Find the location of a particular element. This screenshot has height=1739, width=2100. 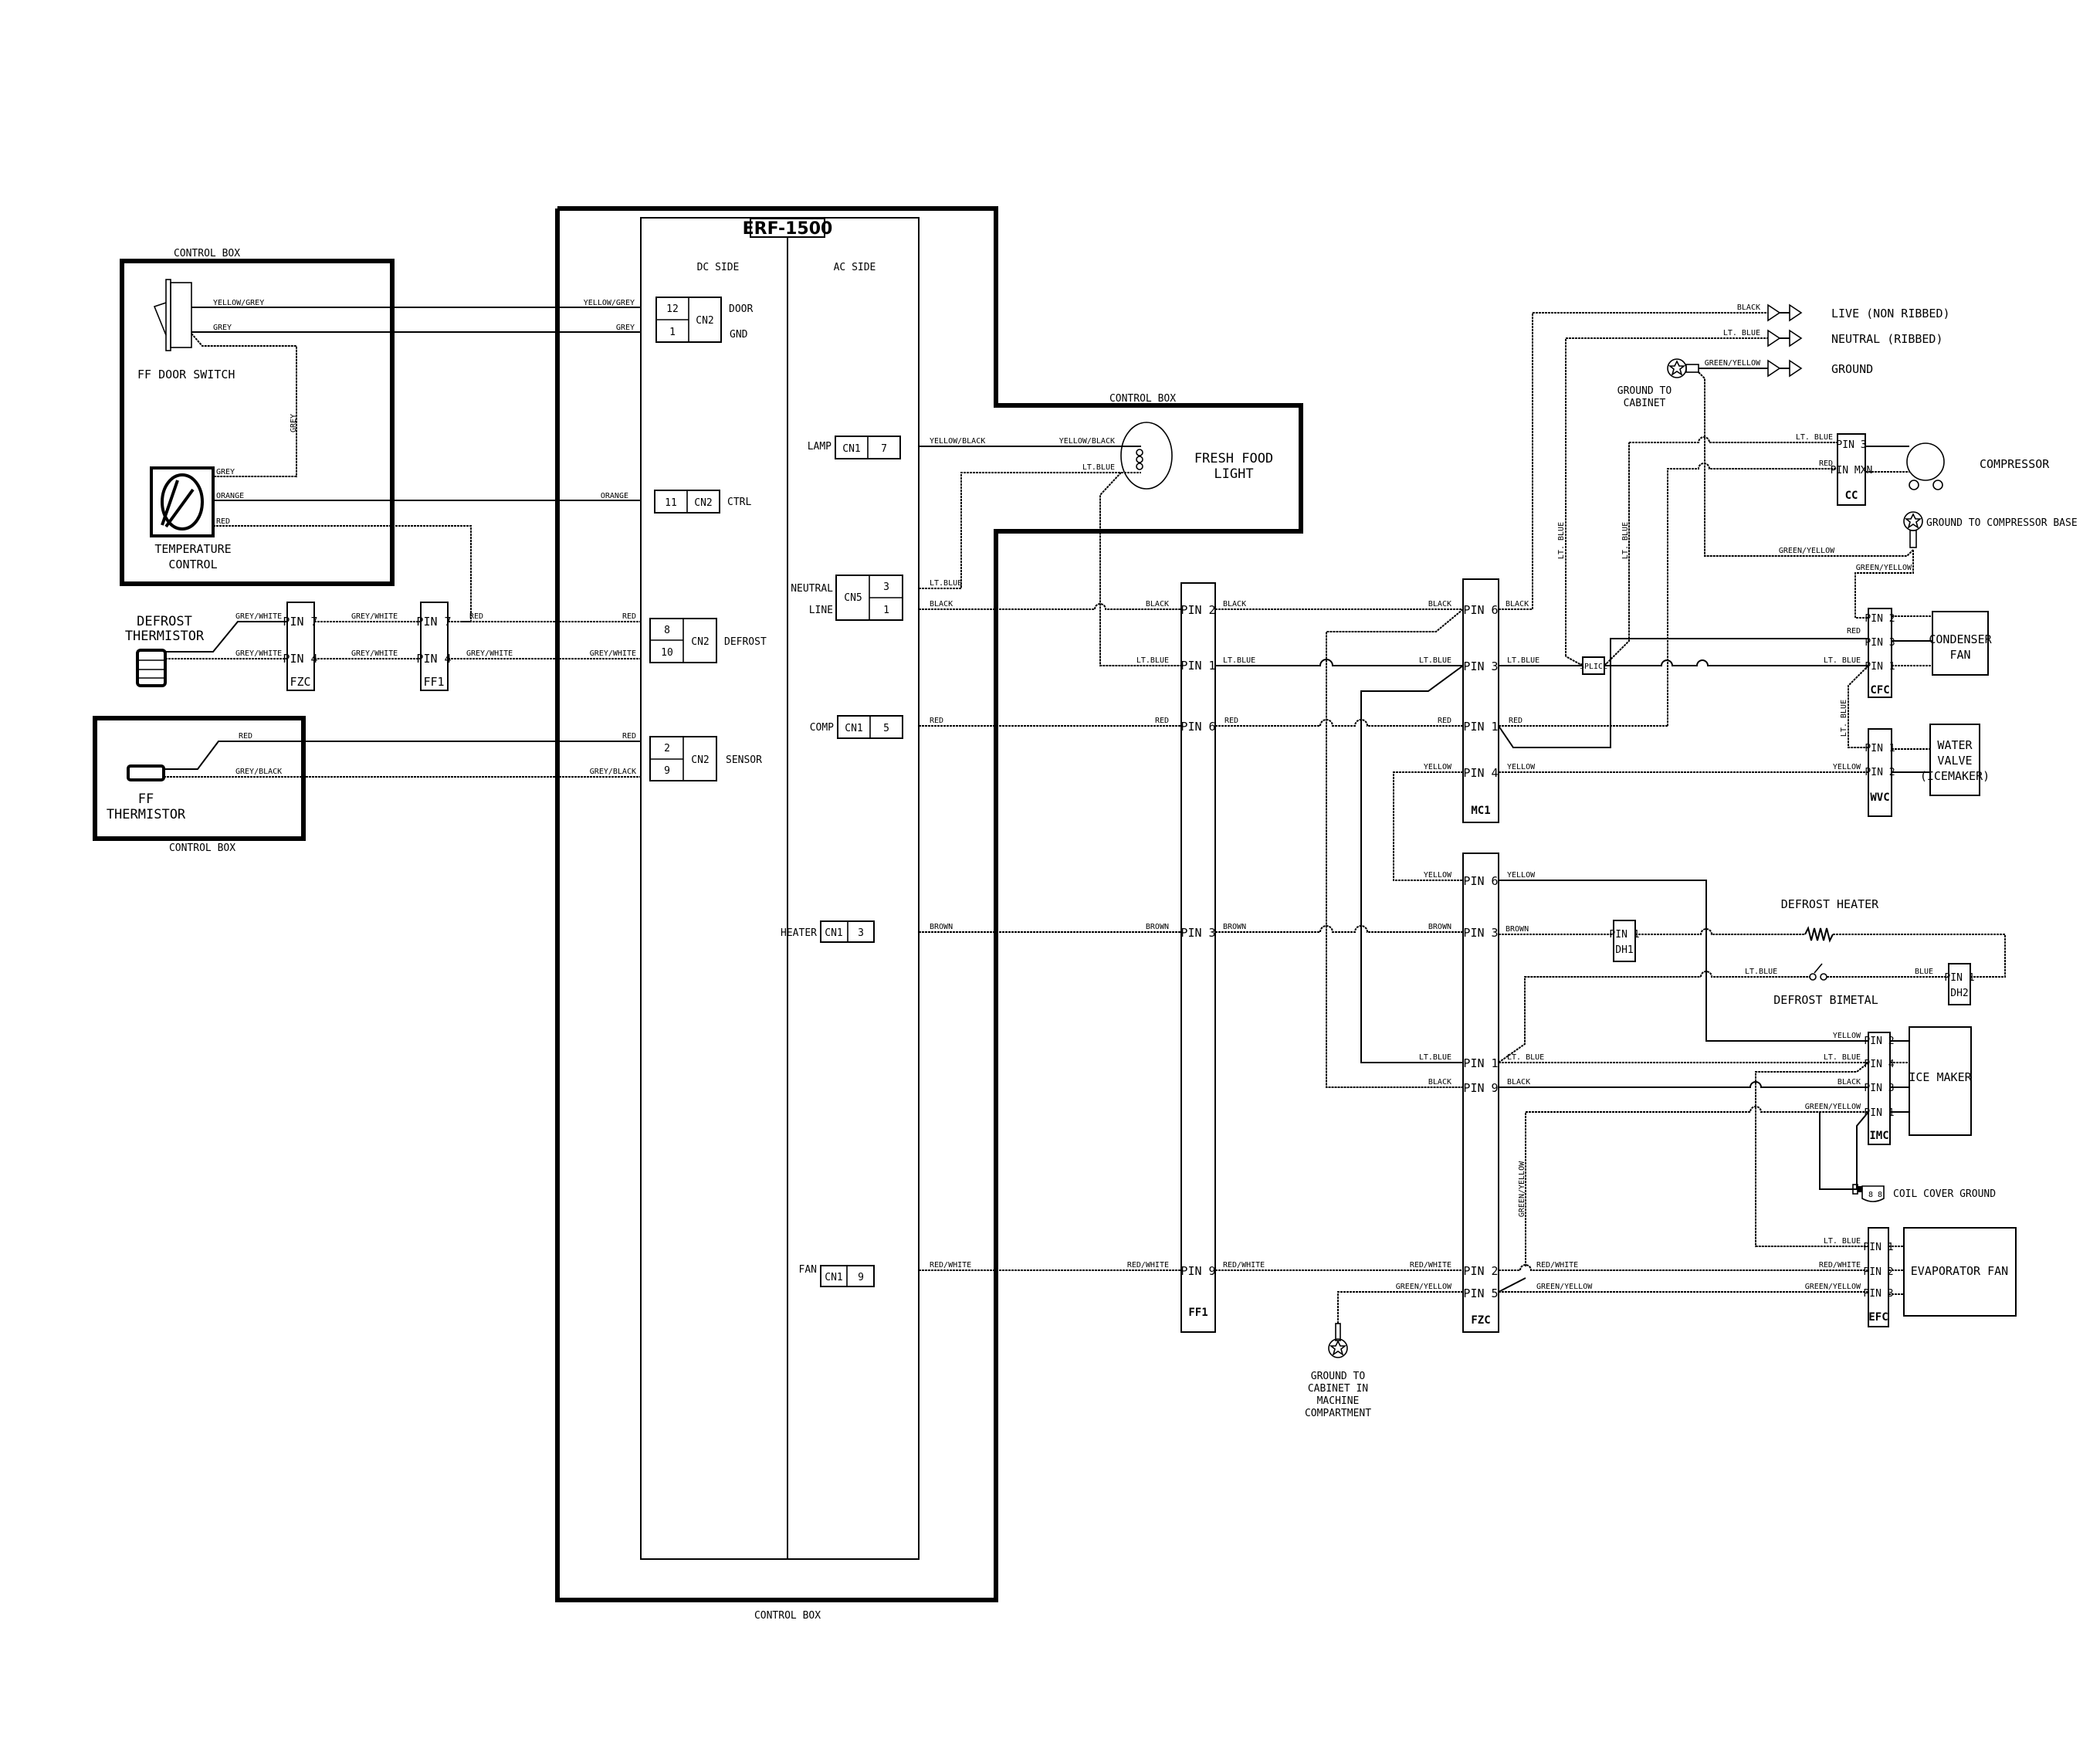

ground-machine-label-3: MACHINE is located at coordinates (1339, 1401).